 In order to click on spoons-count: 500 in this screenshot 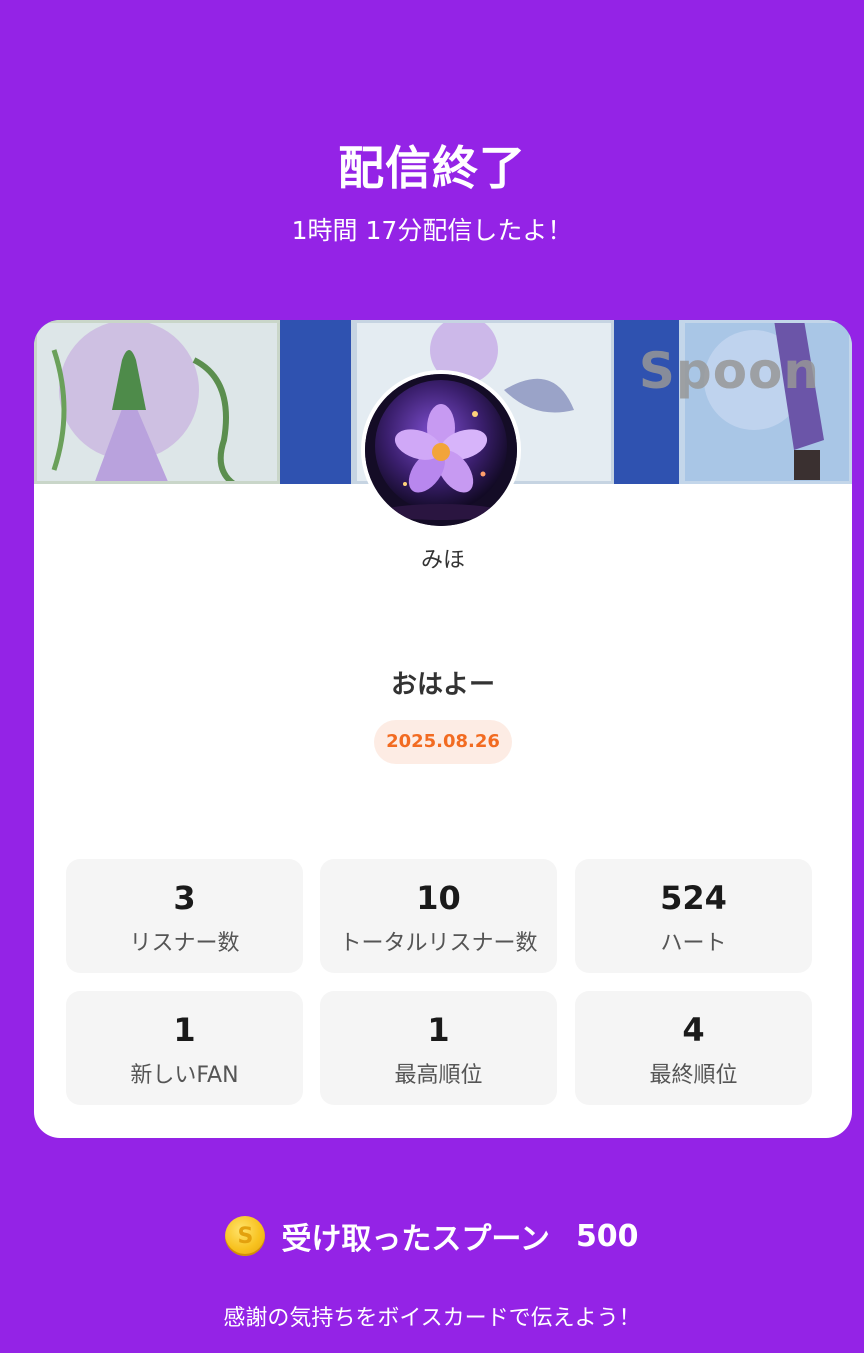, I will do `click(607, 1236)`.